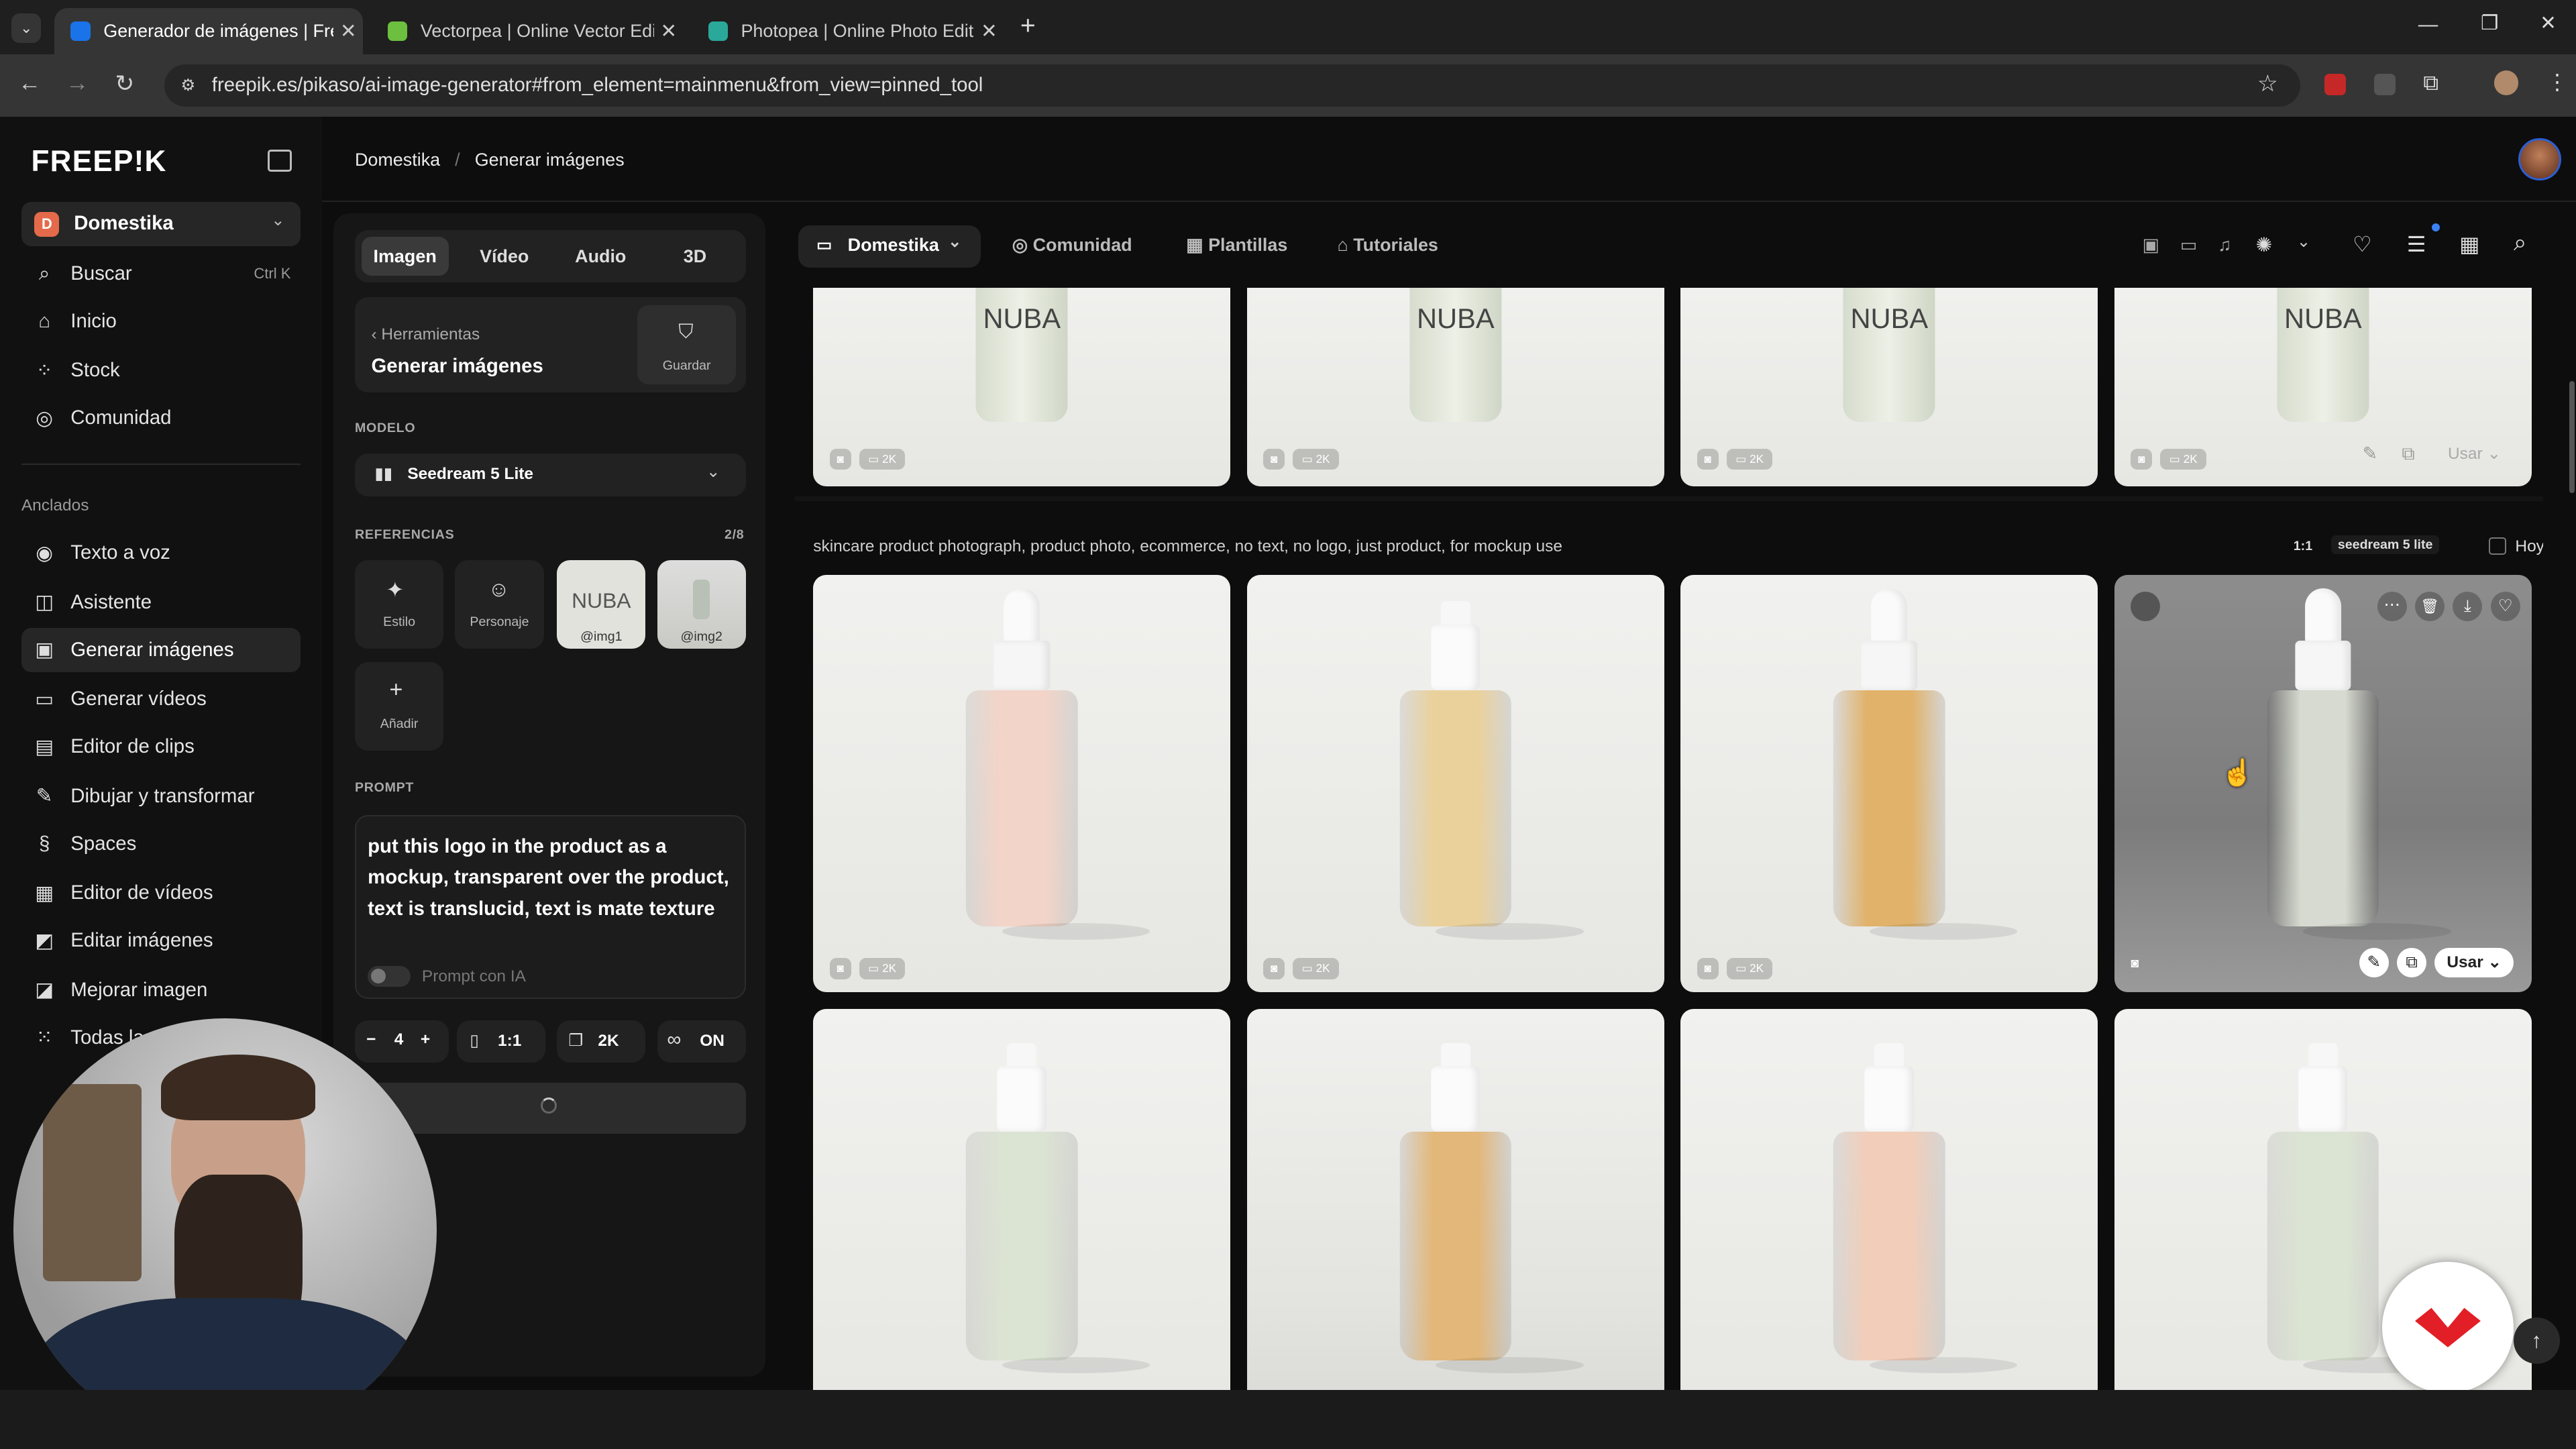 The image size is (2576, 1449). Describe the element at coordinates (389, 976) in the screenshot. I see `ai-prompt-toggle` at that location.